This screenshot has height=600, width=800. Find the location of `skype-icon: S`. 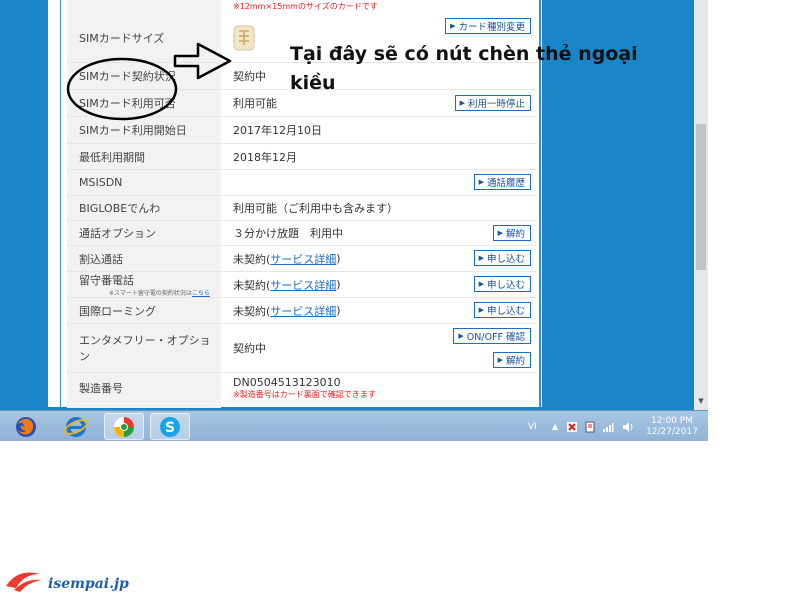

skype-icon: S is located at coordinates (170, 426).